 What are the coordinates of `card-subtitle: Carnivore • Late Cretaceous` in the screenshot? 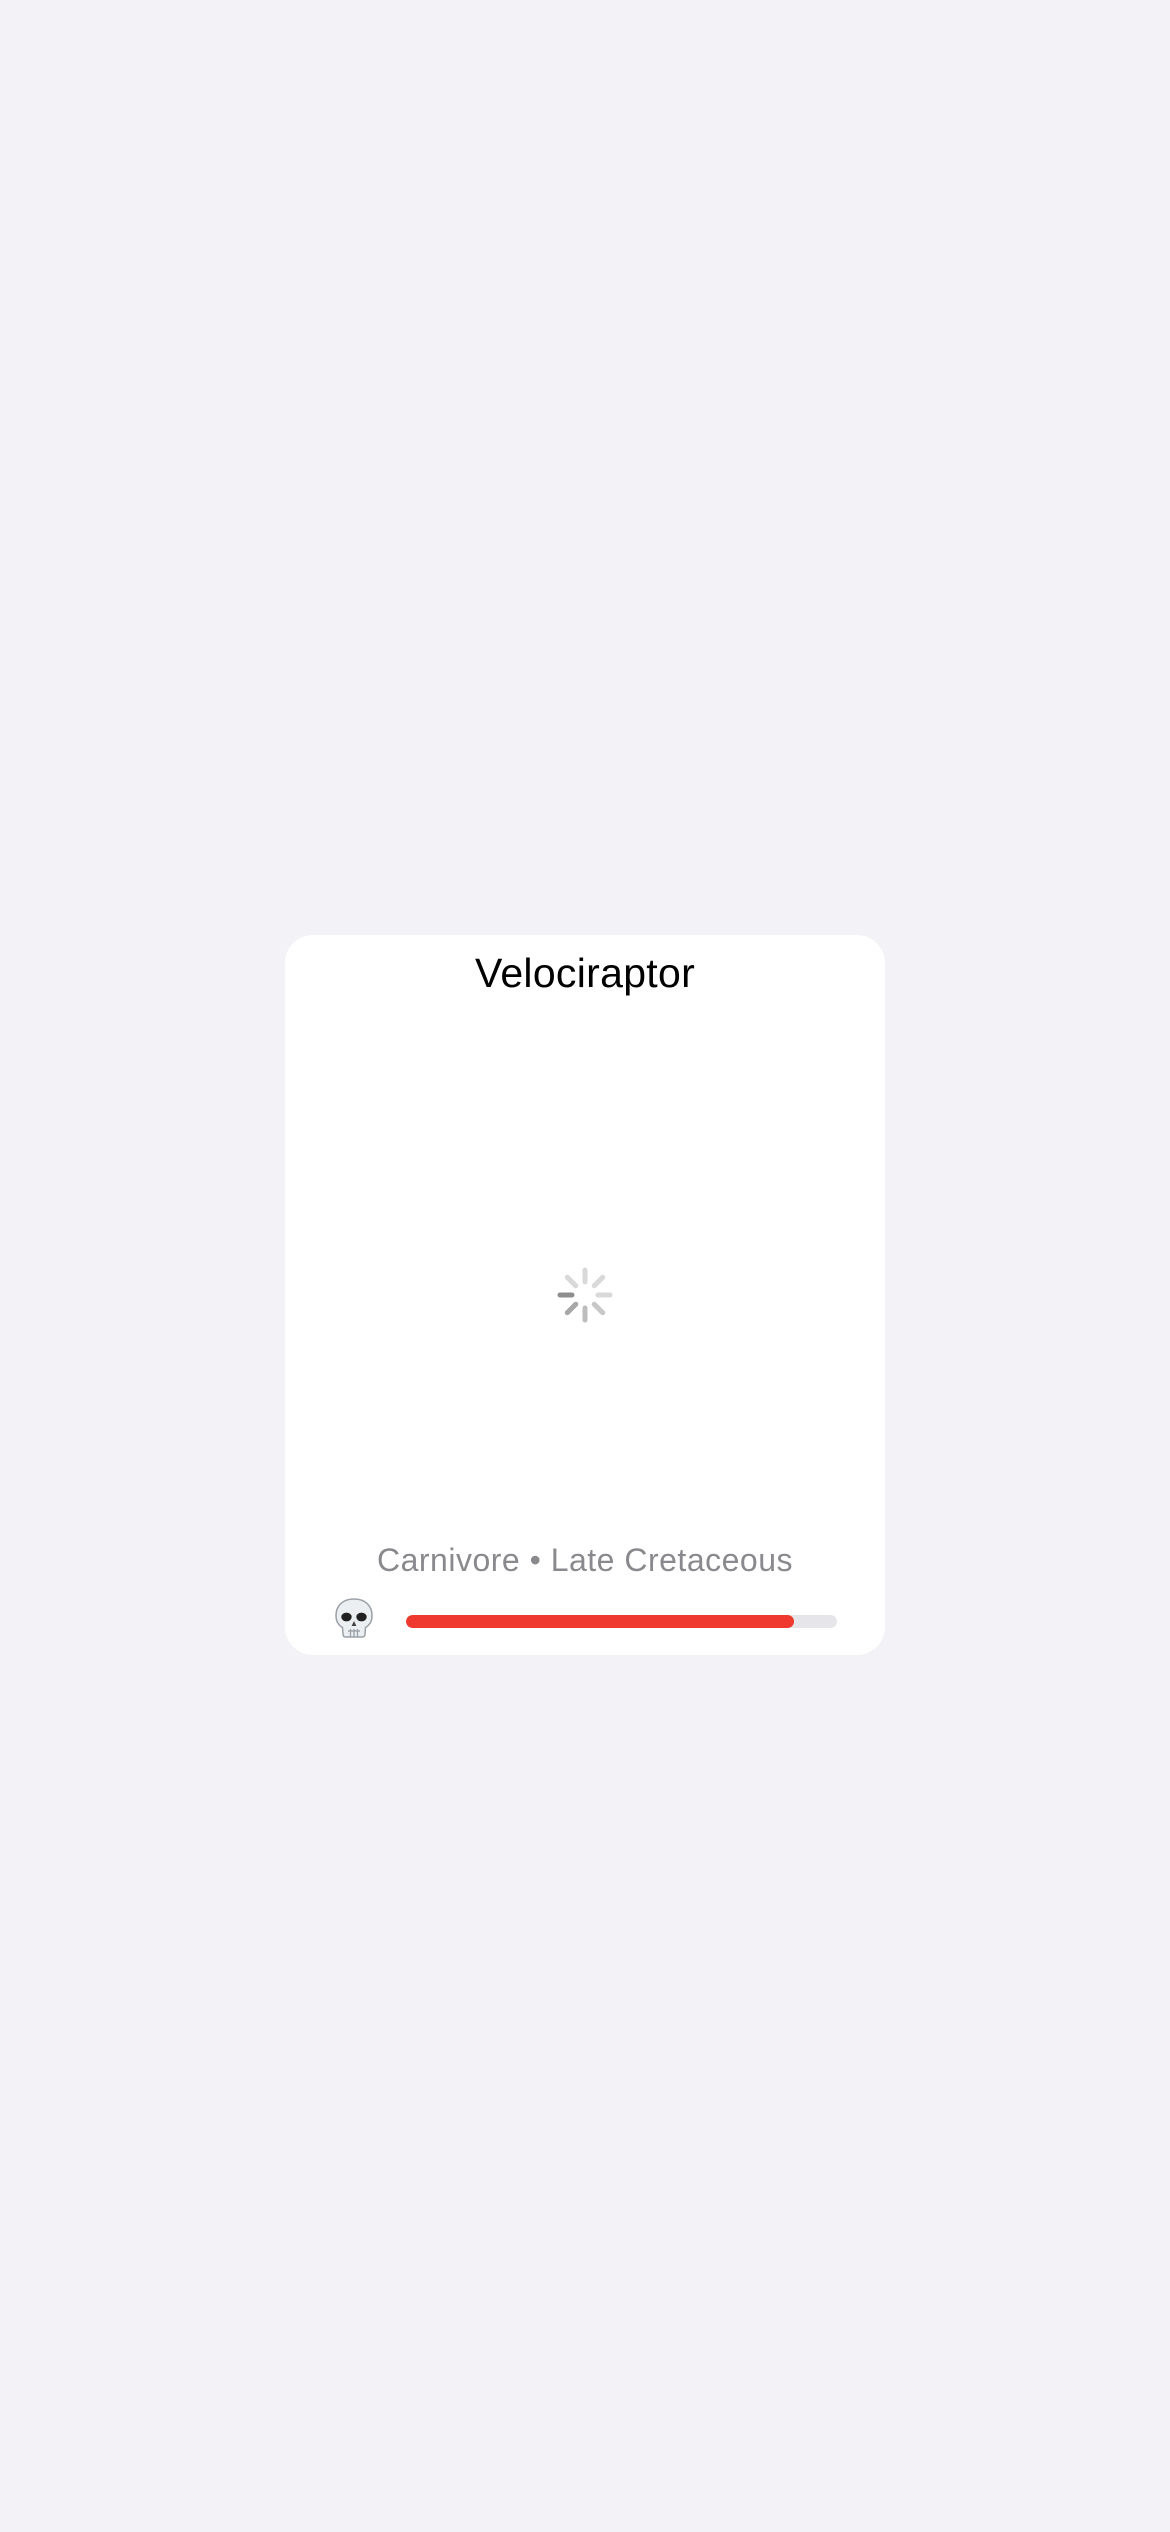 It's located at (584, 1560).